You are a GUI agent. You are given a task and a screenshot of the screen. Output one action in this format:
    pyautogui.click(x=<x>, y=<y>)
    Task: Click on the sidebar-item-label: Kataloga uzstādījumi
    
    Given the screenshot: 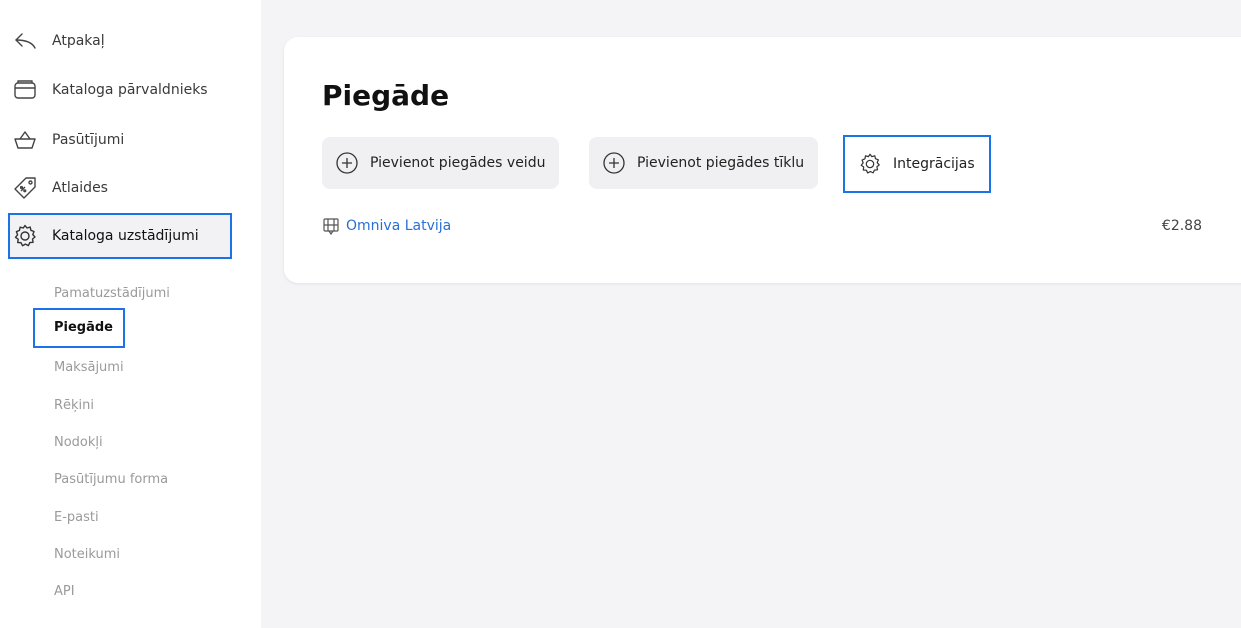 What is the action you would take?
    pyautogui.click(x=125, y=236)
    